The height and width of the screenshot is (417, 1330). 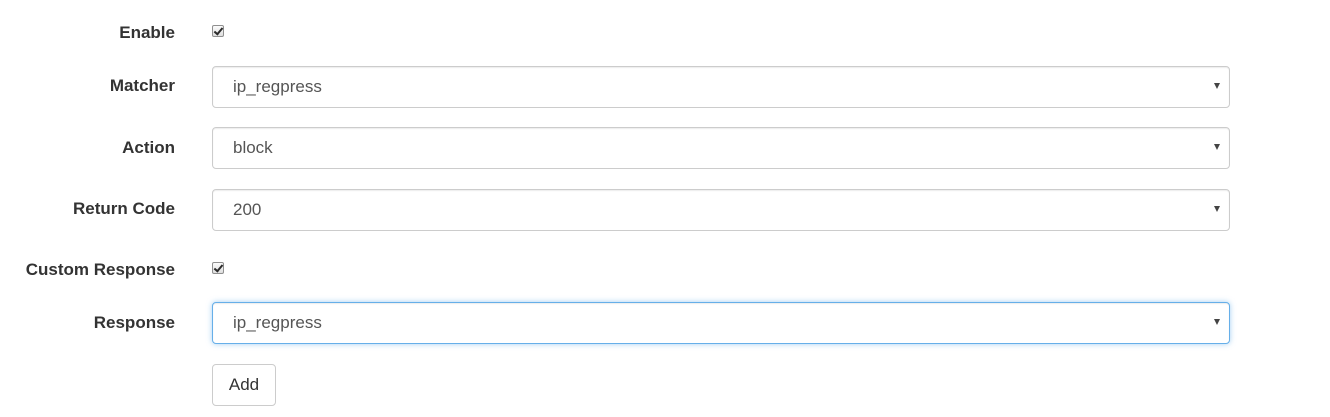 What do you see at coordinates (100, 269) in the screenshot?
I see `custom-response-label: Custom Response` at bounding box center [100, 269].